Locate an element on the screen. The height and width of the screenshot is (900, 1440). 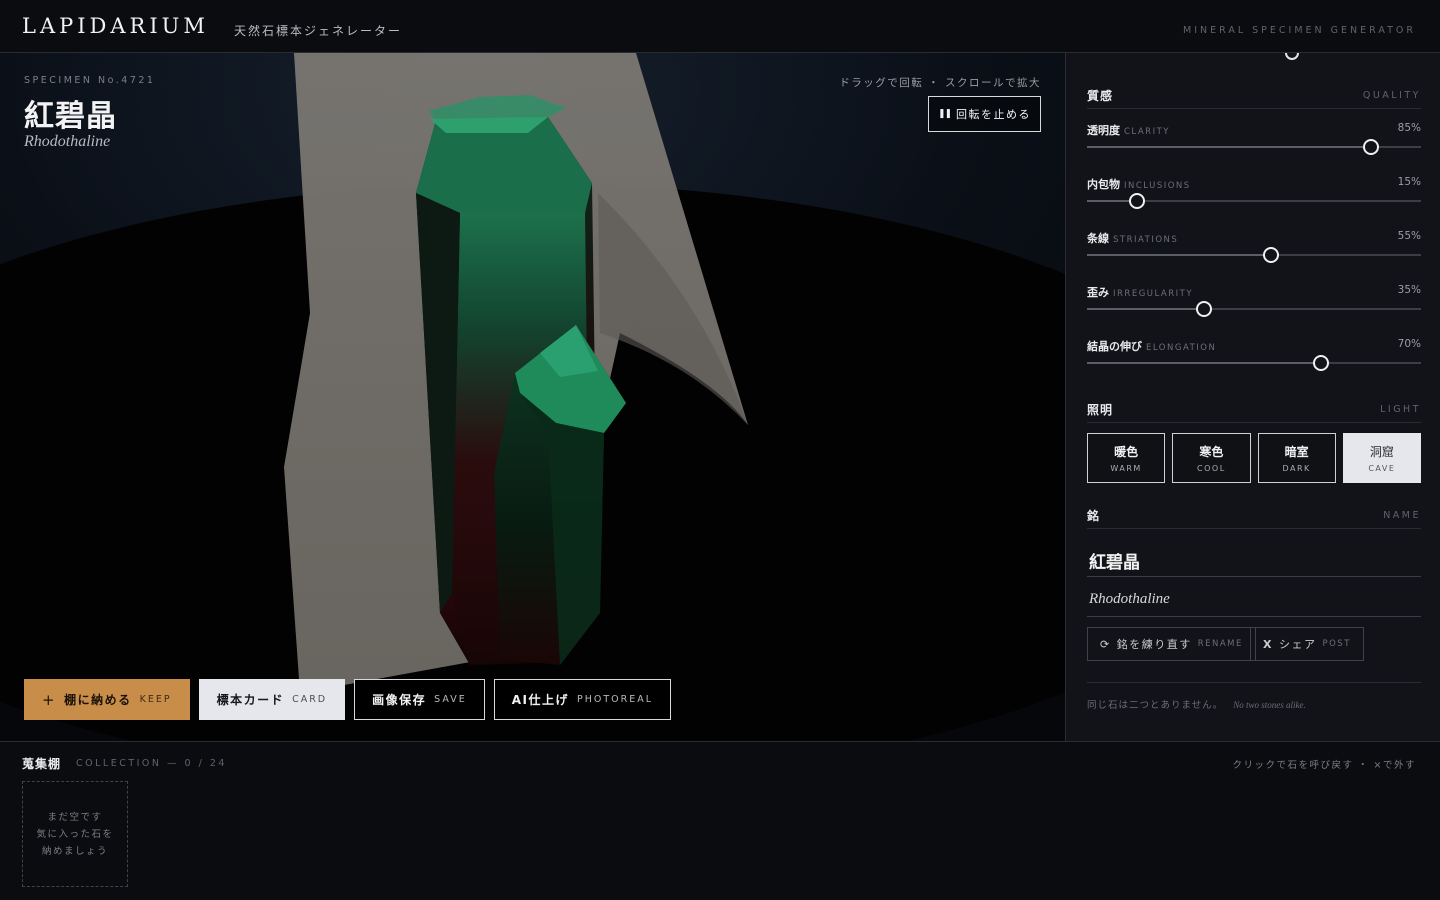
post-button: X シェア POST is located at coordinates (1307, 644).